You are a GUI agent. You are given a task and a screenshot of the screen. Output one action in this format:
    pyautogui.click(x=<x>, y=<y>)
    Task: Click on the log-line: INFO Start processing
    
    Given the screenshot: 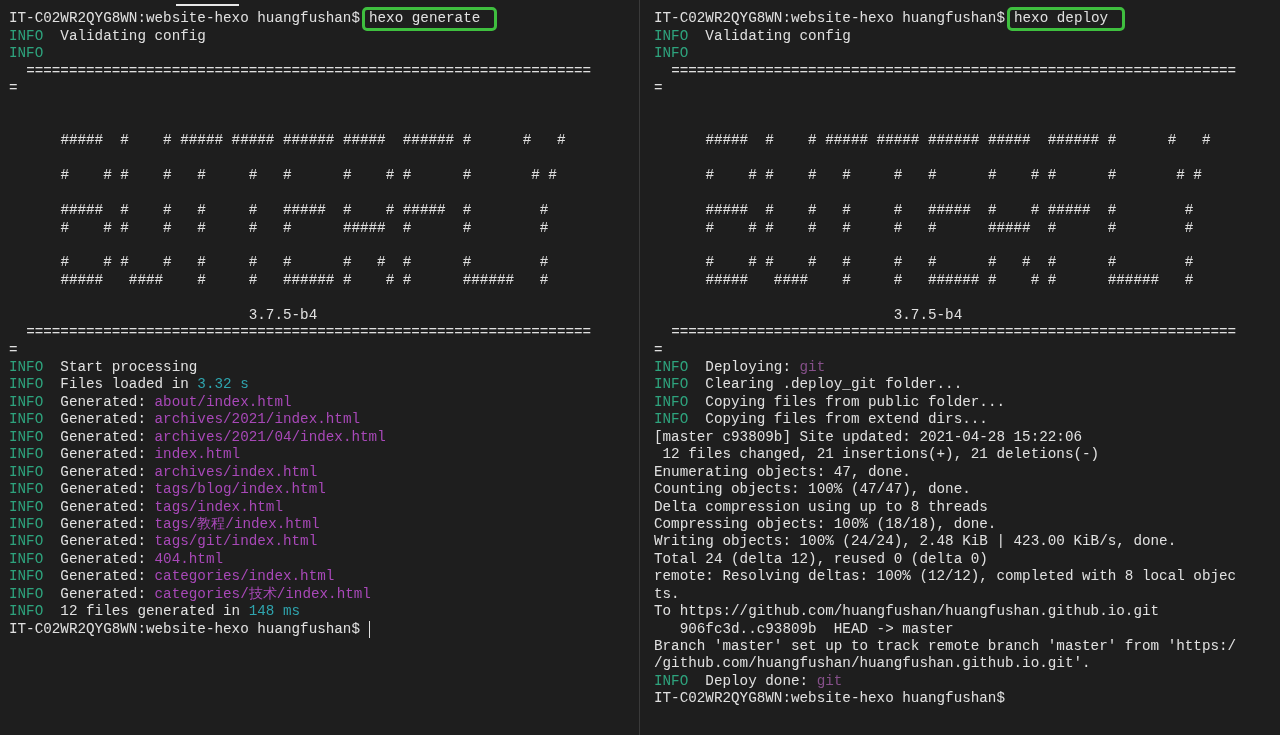 What is the action you would take?
    pyautogui.click(x=103, y=367)
    